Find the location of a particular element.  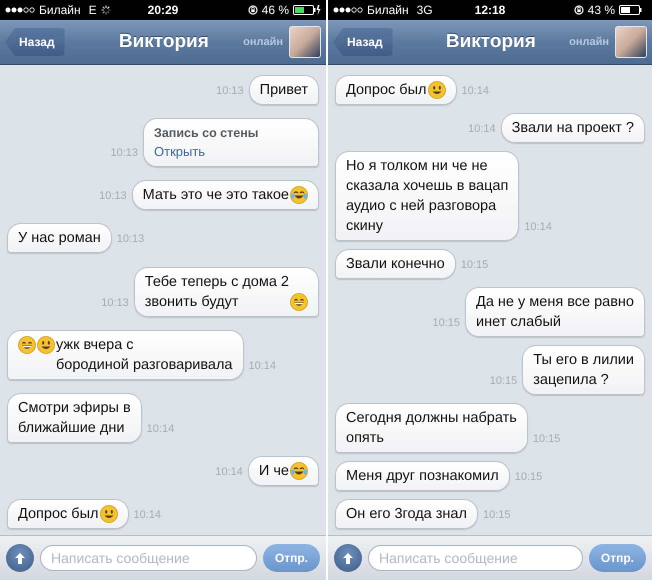

message-text: И че is located at coordinates (273, 471).